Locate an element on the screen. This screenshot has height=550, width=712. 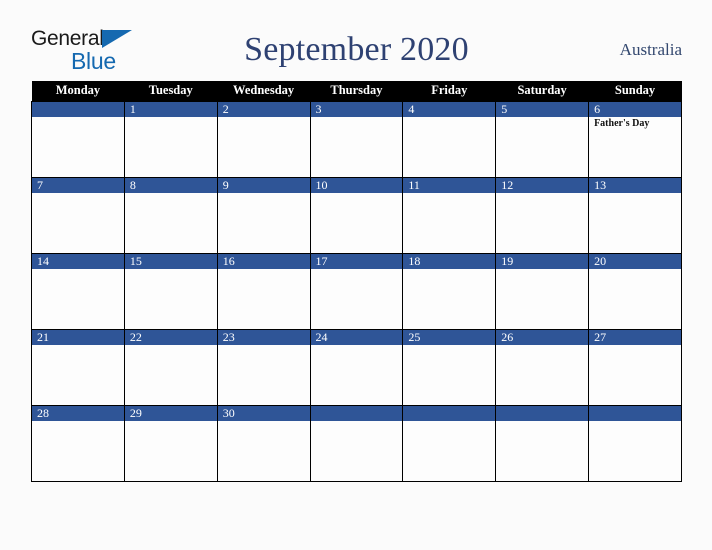
calendar-day-cell: 7 is located at coordinates (78, 215).